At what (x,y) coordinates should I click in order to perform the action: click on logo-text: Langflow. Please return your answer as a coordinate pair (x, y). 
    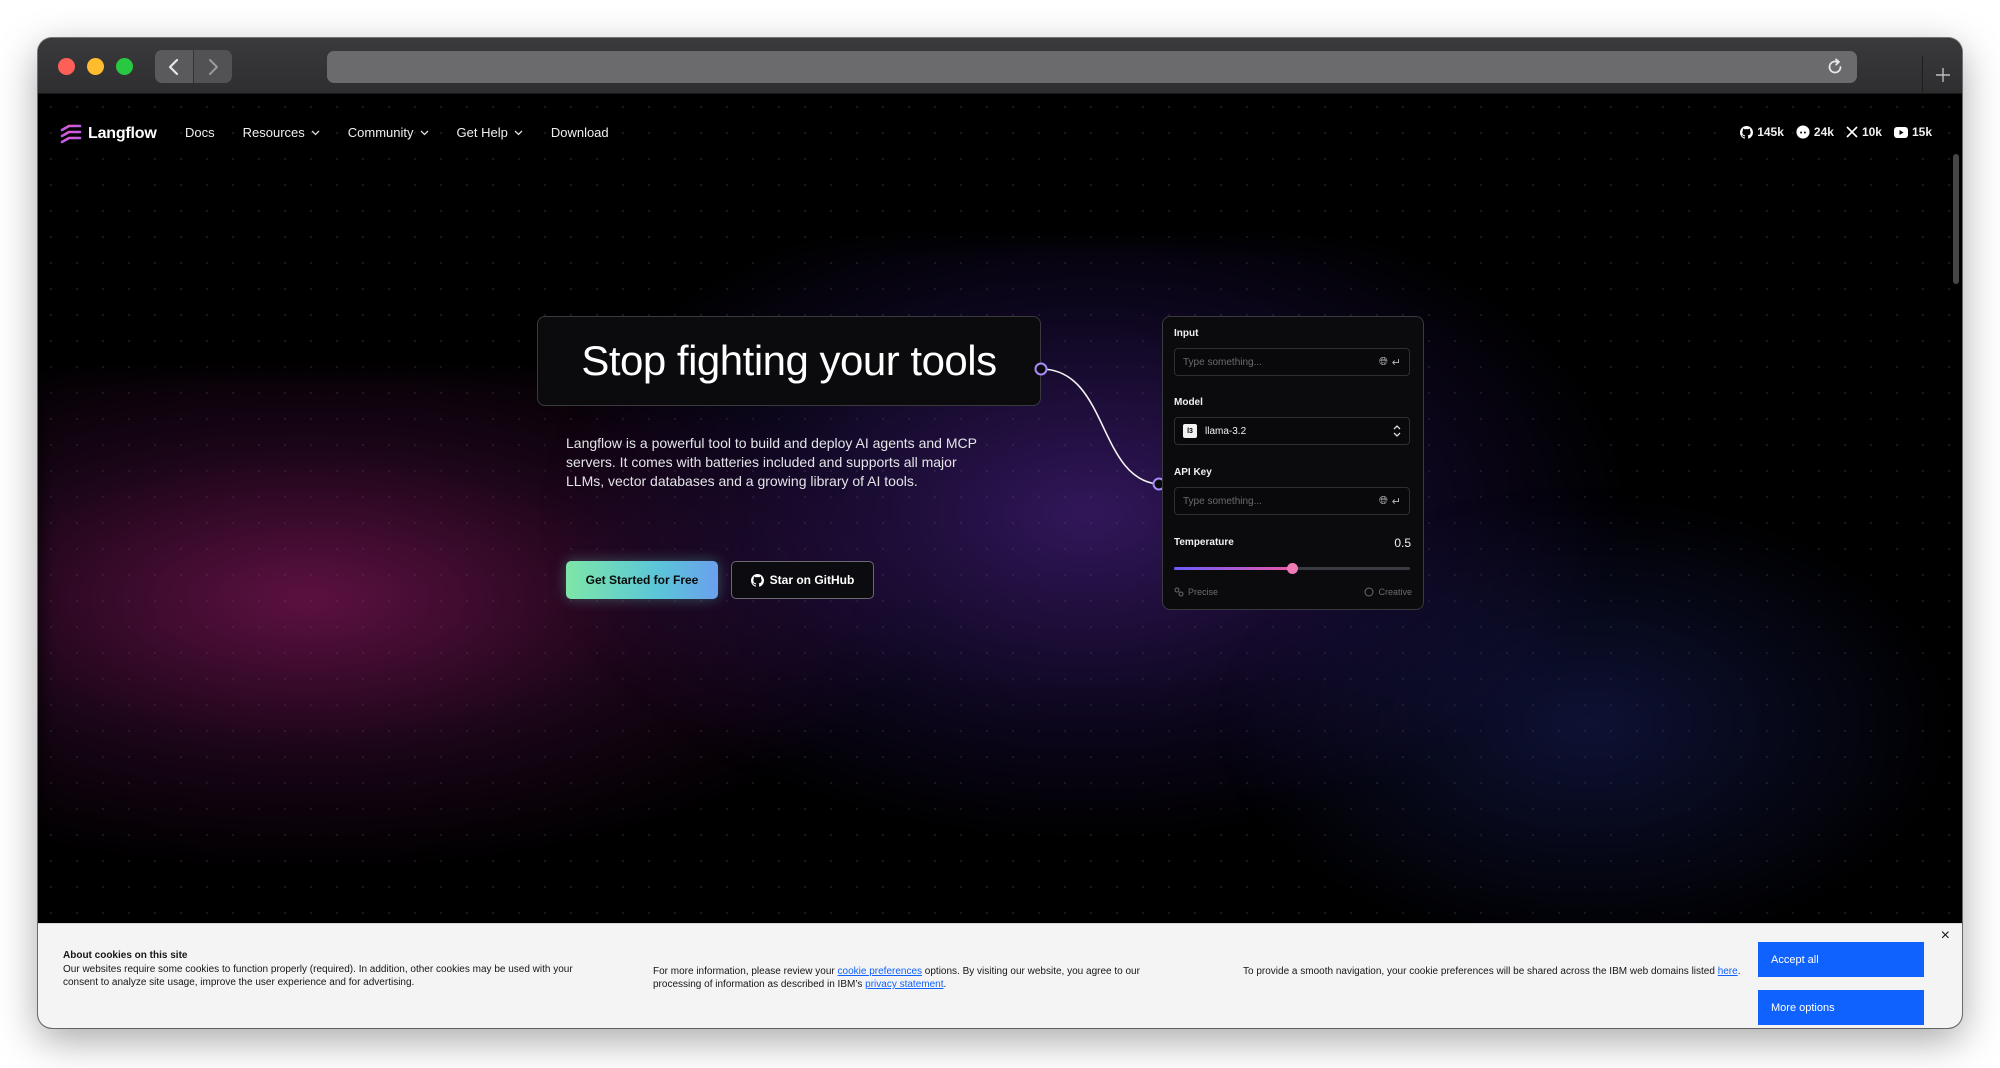
    Looking at the image, I should click on (122, 133).